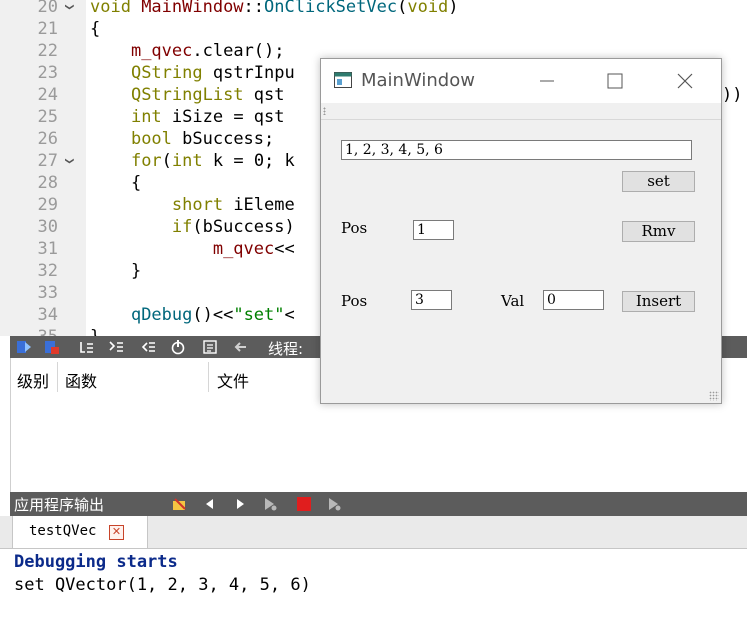 This screenshot has width=747, height=628. Describe the element at coordinates (59, 505) in the screenshot. I see `output-pane-title: 应用程序输出` at that location.